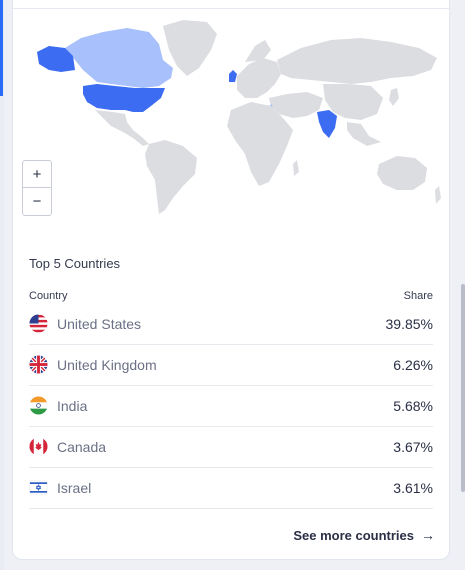 This screenshot has width=465, height=570. Describe the element at coordinates (231, 365) in the screenshot. I see `country-row: United Kingdom 6.26%` at that location.